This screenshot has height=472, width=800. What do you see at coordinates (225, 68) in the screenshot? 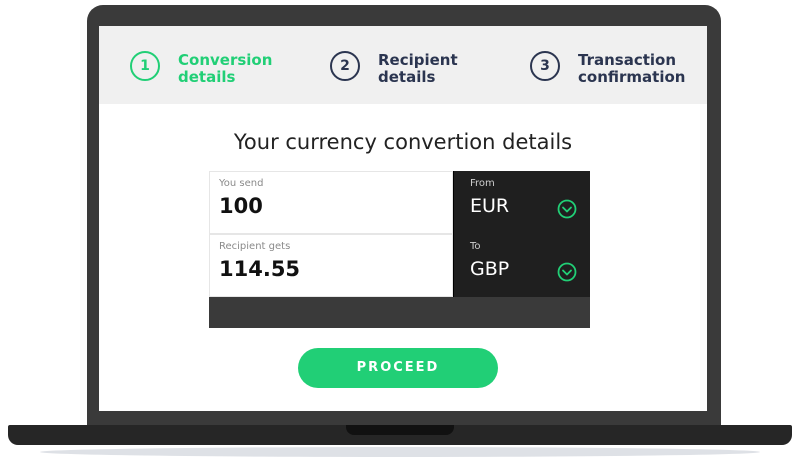
I see `step-label: Conversion details` at bounding box center [225, 68].